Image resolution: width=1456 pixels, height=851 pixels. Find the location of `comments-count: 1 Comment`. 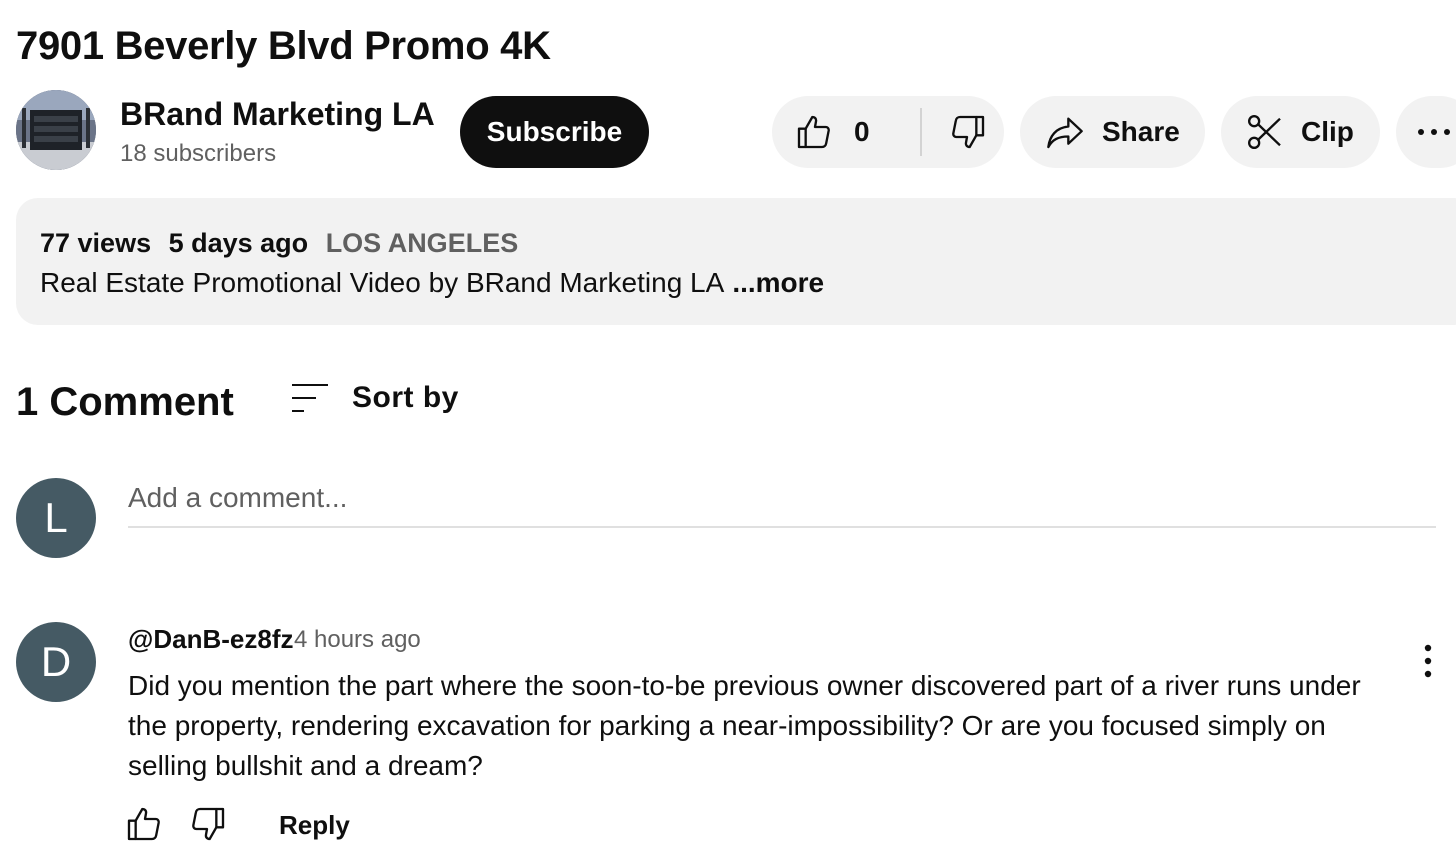

comments-count: 1 Comment is located at coordinates (125, 402).